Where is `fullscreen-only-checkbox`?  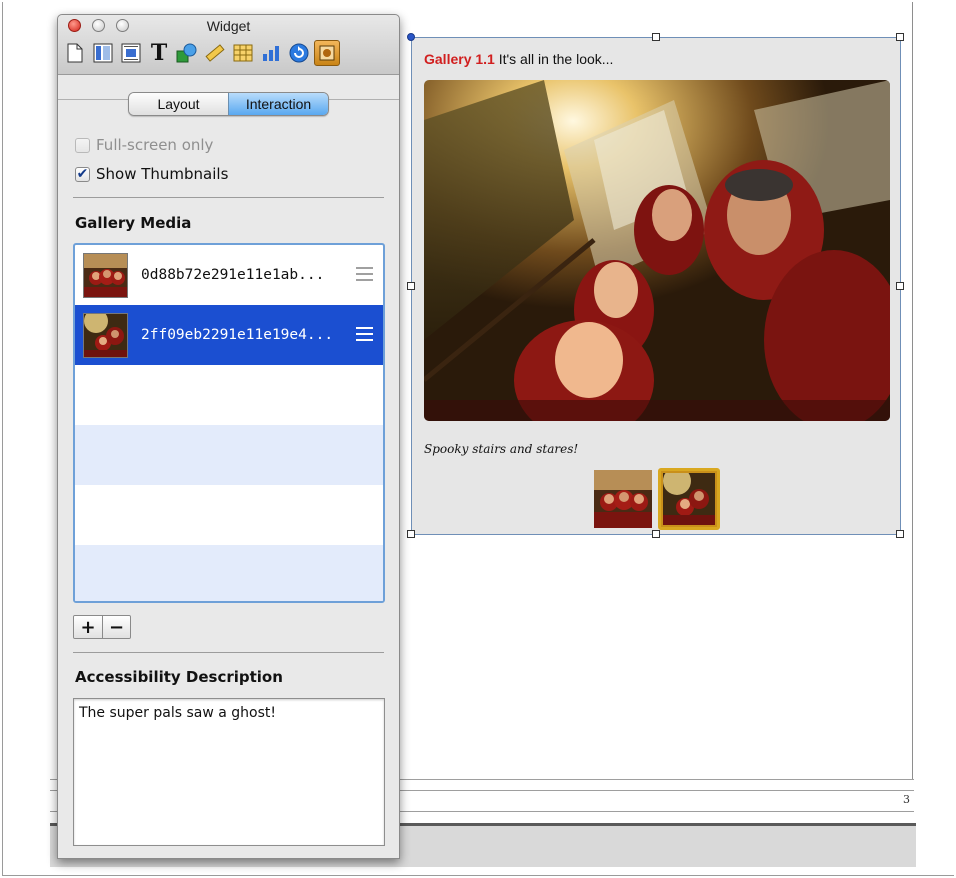 fullscreen-only-checkbox is located at coordinates (82, 145).